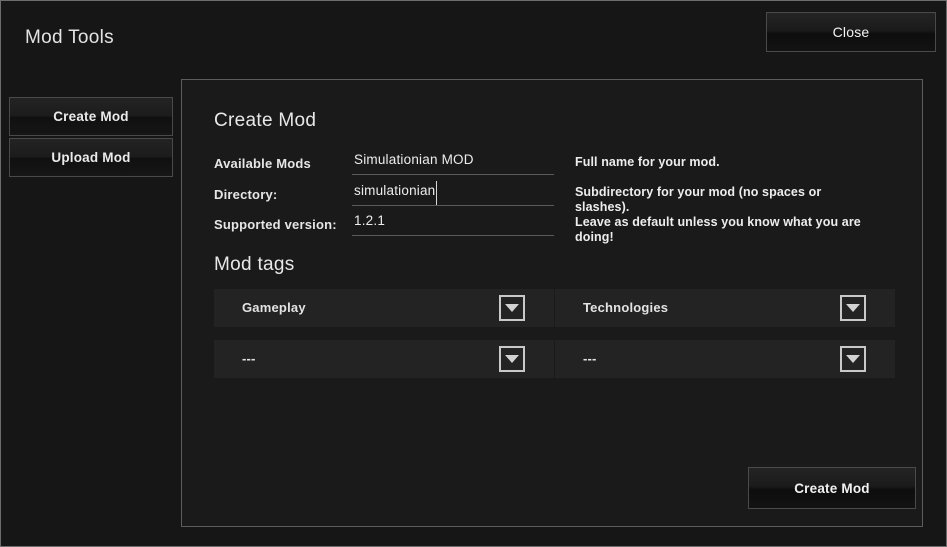 This screenshot has width=947, height=547. What do you see at coordinates (453, 224) in the screenshot?
I see `supported-version-input: 1.2.1` at bounding box center [453, 224].